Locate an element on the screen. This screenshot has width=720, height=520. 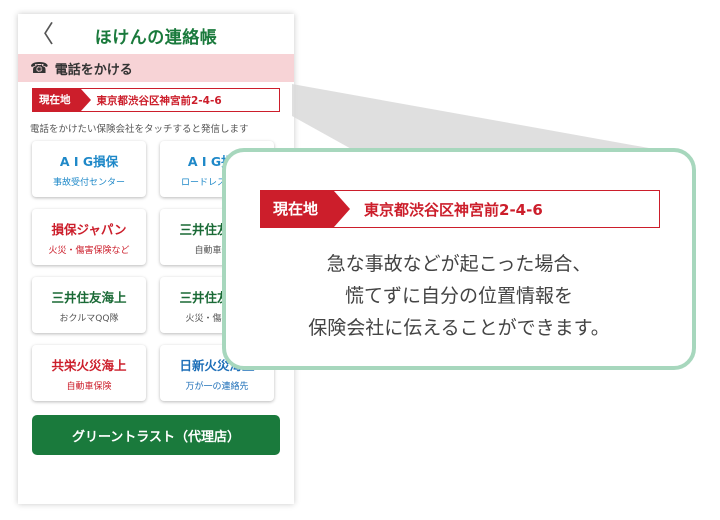
location-wrap: 現在地 東京都渋谷区神宮前2-4-6 is located at coordinates (156, 97).